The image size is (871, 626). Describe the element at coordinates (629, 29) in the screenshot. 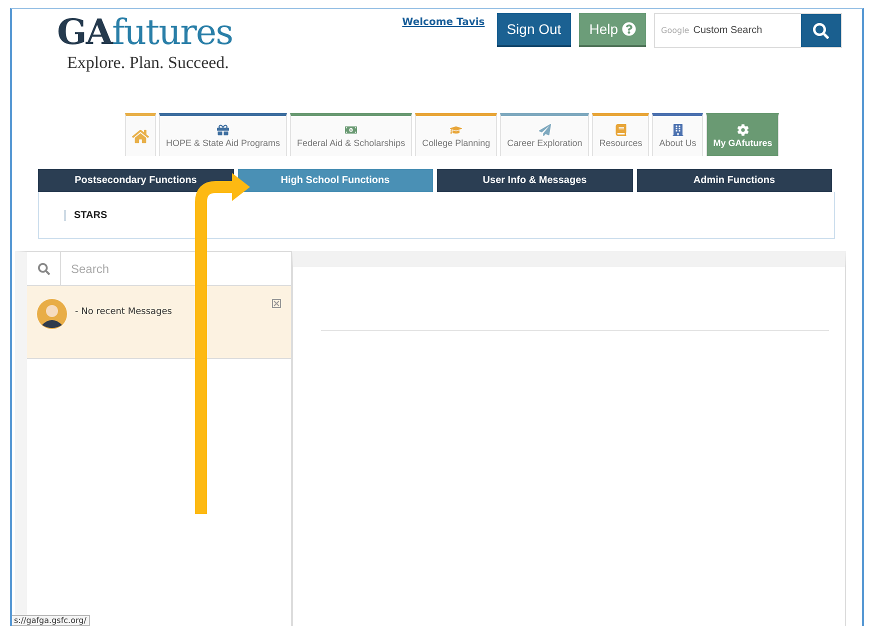

I see `help-icon` at that location.